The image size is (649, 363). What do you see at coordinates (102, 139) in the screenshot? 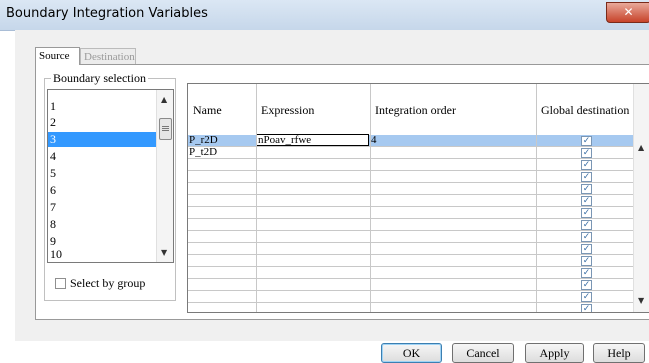
I see `list-item-selected: 3` at bounding box center [102, 139].